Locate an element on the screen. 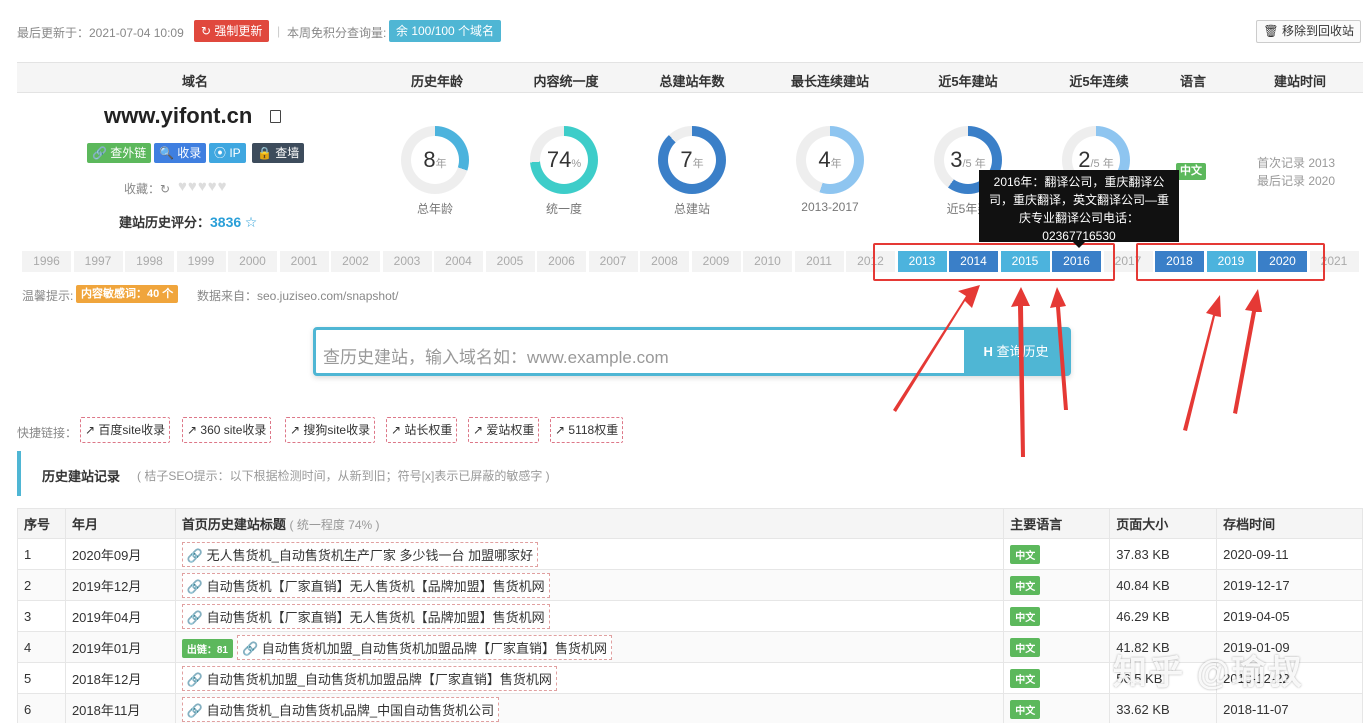 The height and width of the screenshot is (723, 1363). snapshot-title-link: 🔗 自动售货机_自动售货机品牌_中国自动售货机公司 is located at coordinates (340, 709).